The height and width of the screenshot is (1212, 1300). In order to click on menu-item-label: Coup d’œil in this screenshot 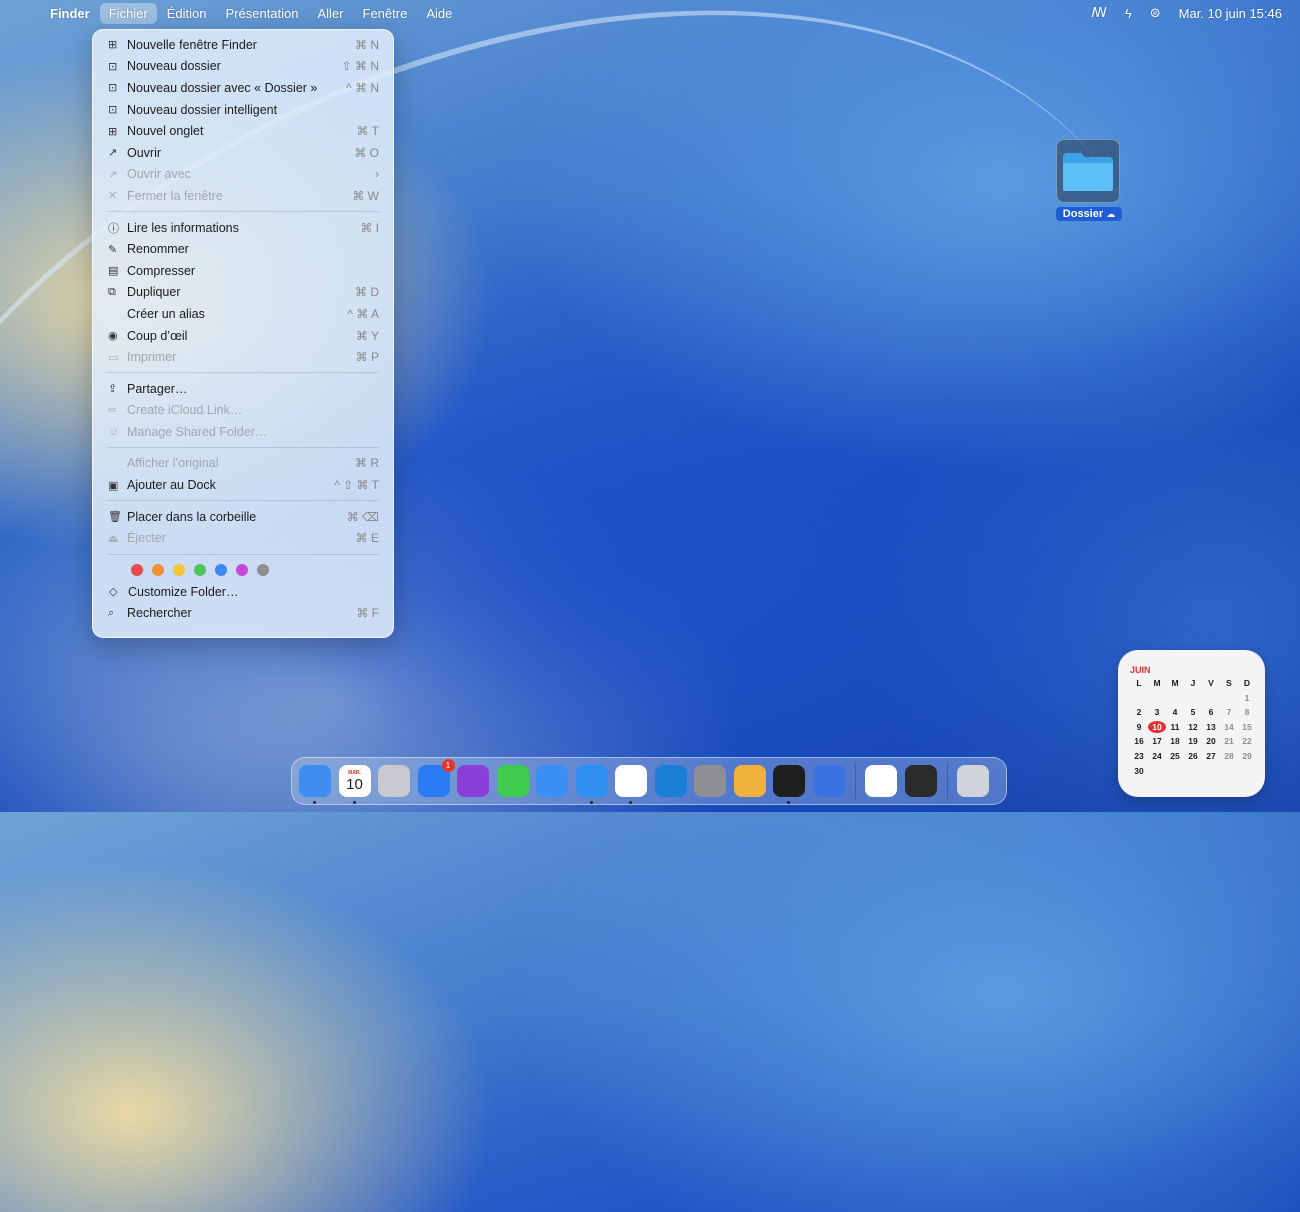, I will do `click(157, 335)`.